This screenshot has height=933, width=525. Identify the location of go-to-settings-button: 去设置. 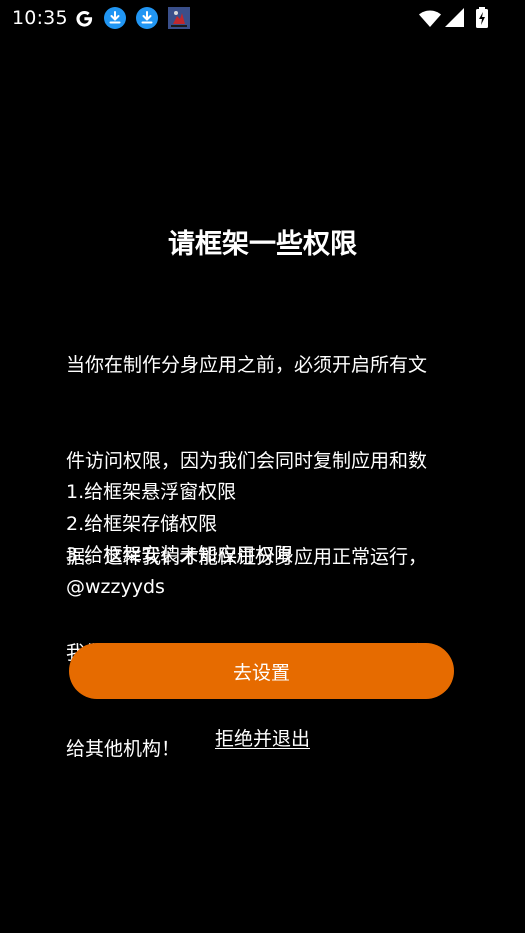
(261, 671).